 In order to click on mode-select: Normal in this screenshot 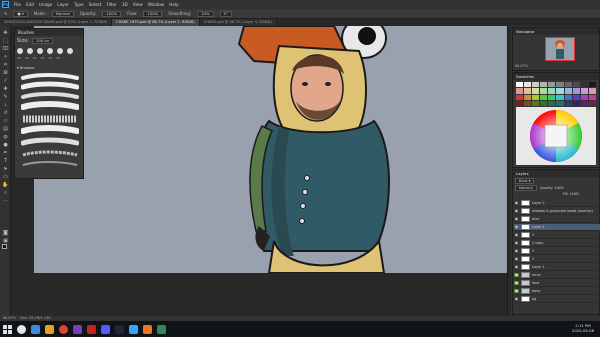, I will do `click(63, 13)`.